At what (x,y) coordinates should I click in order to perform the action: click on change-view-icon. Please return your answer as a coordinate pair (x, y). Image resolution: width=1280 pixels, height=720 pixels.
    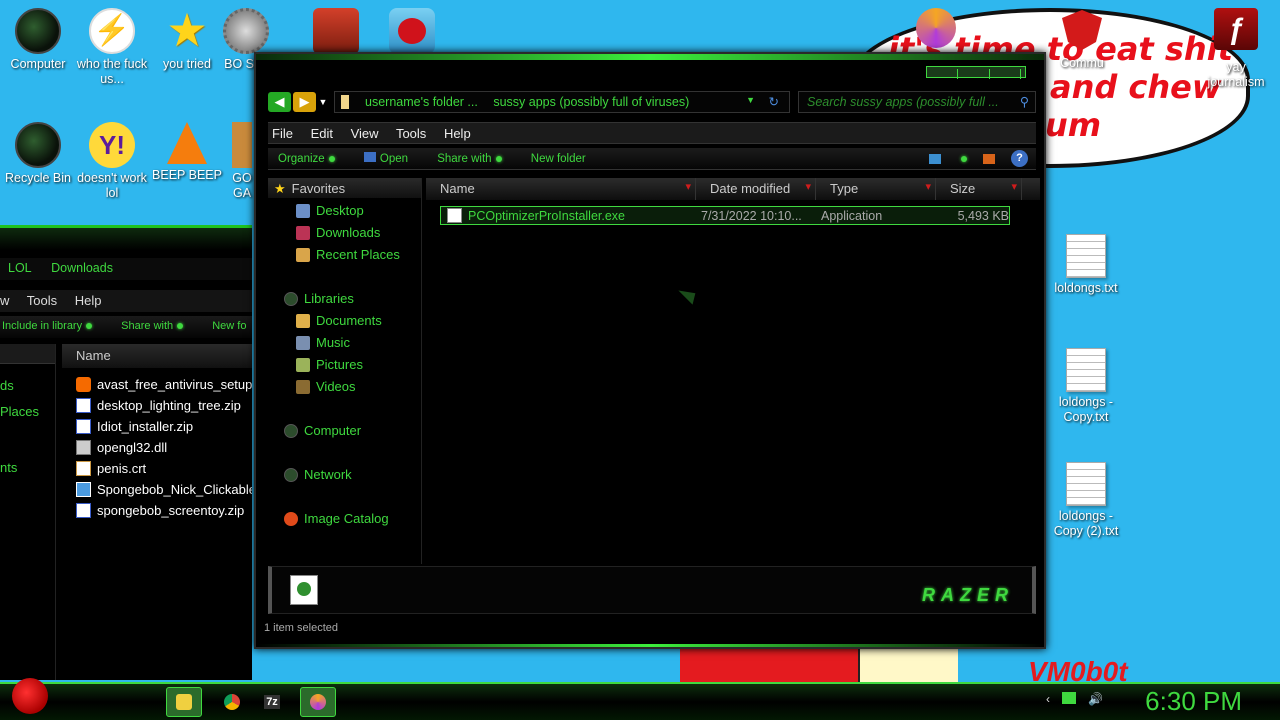
    Looking at the image, I should click on (935, 158).